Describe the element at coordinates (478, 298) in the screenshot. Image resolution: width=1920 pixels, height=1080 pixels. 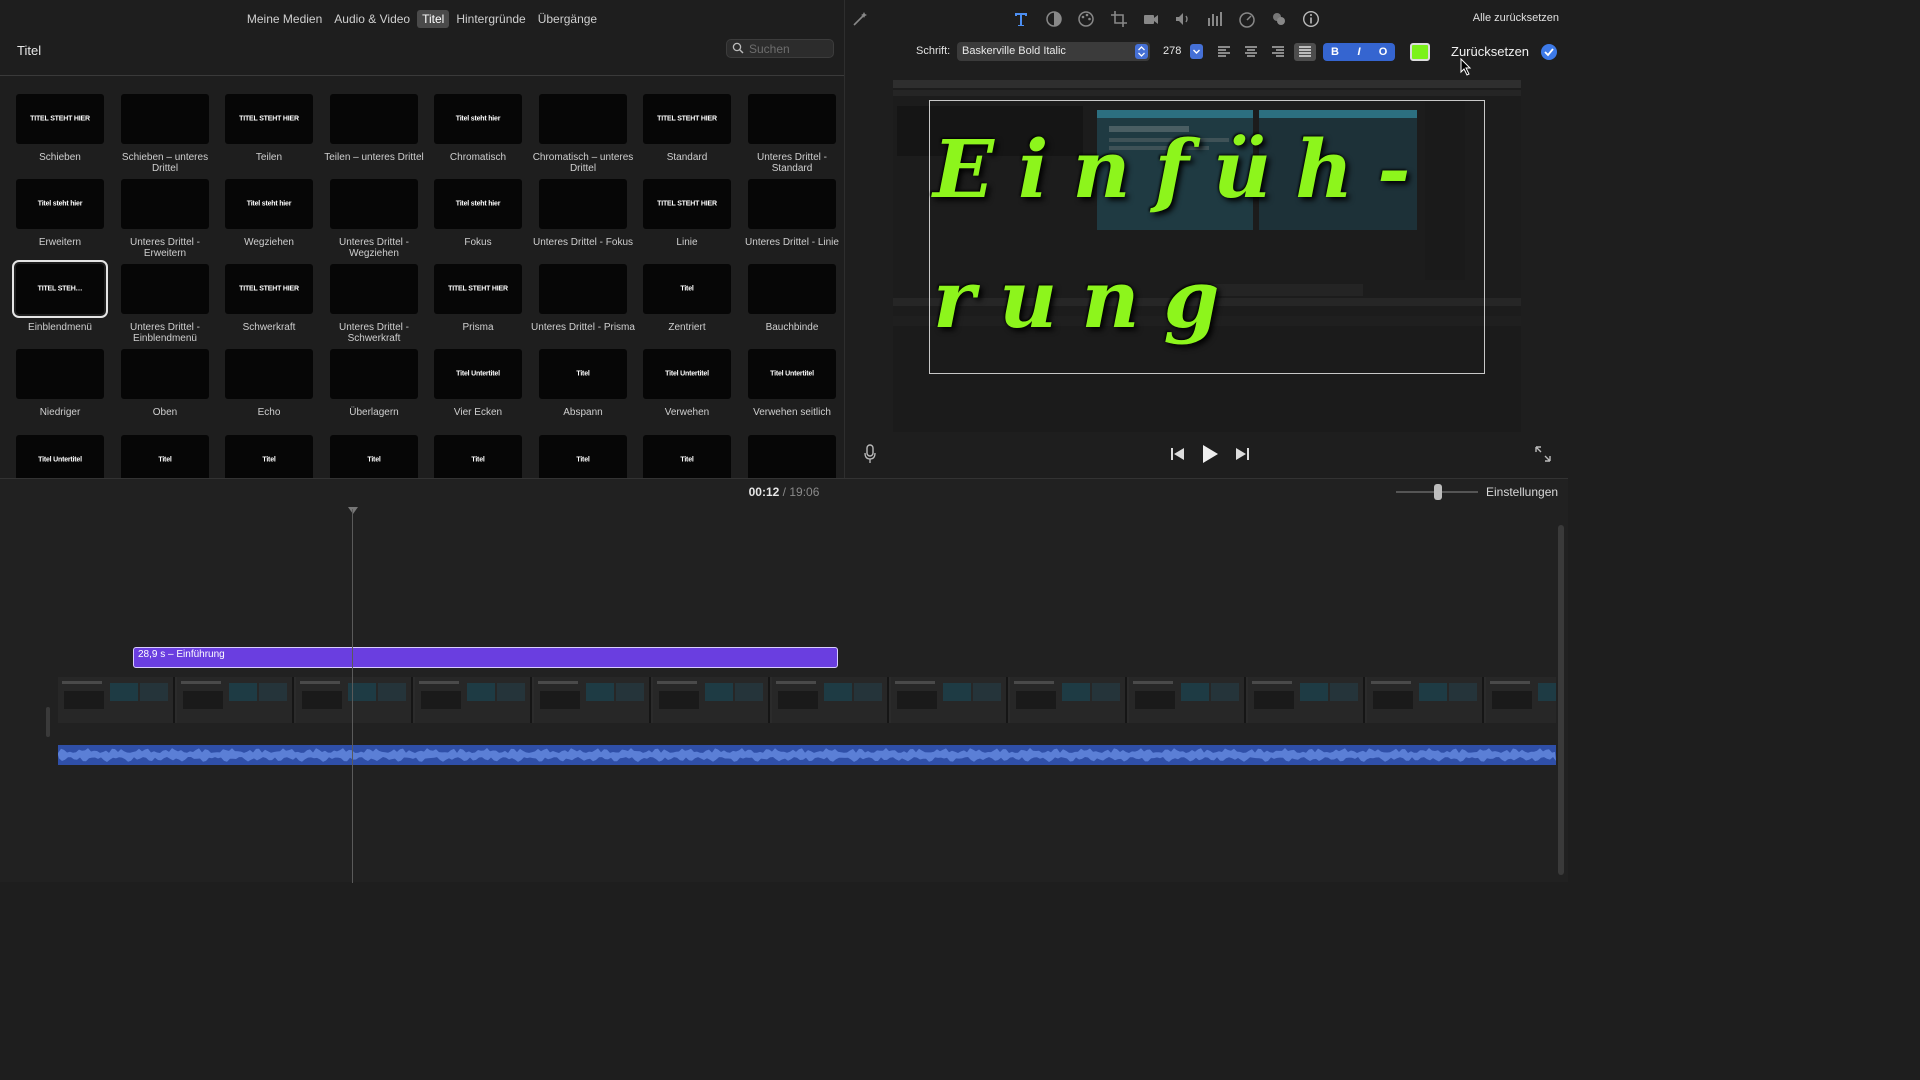
I see `title-tile: TITEL STEHT HIER Prisma` at that location.